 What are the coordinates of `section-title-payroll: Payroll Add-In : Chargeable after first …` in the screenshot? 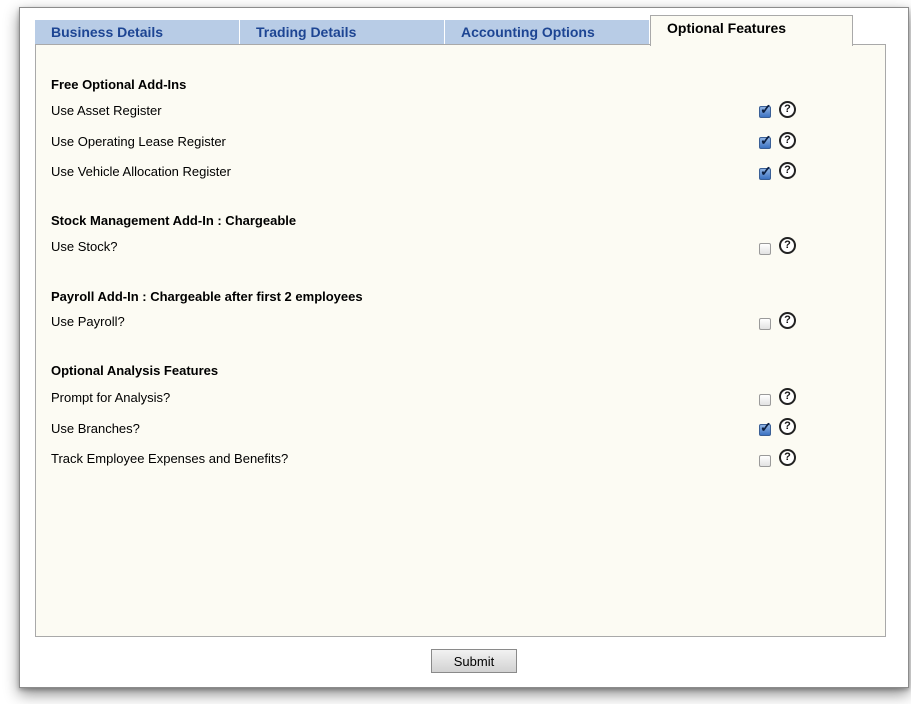 It's located at (207, 296).